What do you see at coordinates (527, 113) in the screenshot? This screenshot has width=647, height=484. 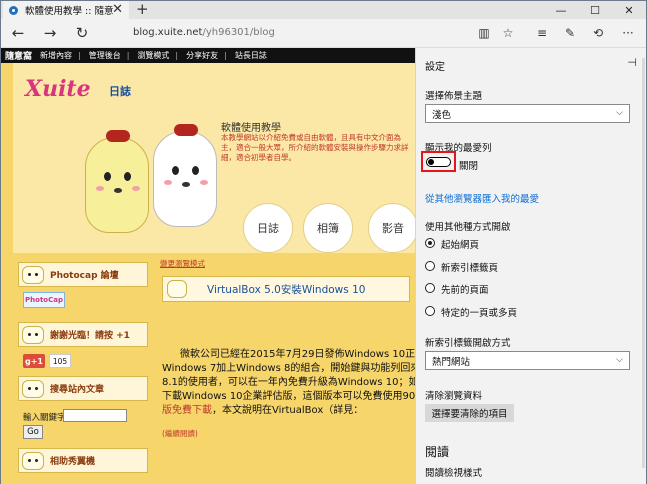 I see `theme-select: 淺色 ⌵` at bounding box center [527, 113].